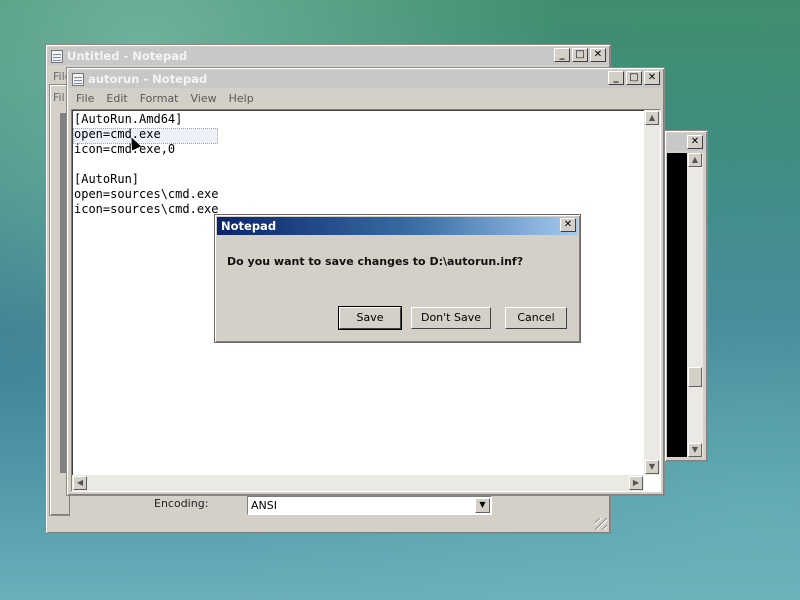 The height and width of the screenshot is (600, 800). Describe the element at coordinates (204, 99) in the screenshot. I see `menu-view: View` at that location.